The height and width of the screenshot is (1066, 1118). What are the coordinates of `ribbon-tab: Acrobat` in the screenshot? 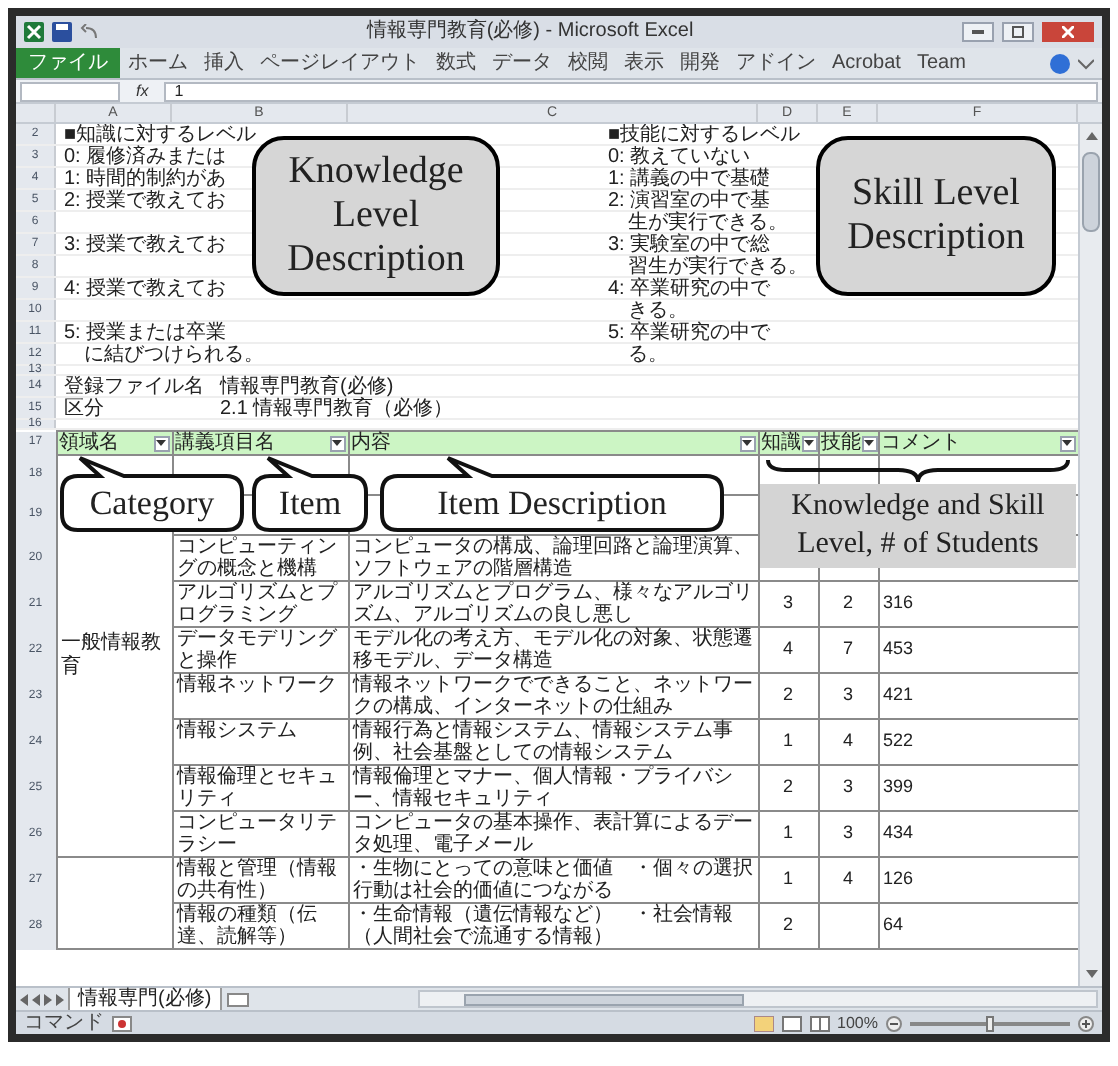 It's located at (866, 63).